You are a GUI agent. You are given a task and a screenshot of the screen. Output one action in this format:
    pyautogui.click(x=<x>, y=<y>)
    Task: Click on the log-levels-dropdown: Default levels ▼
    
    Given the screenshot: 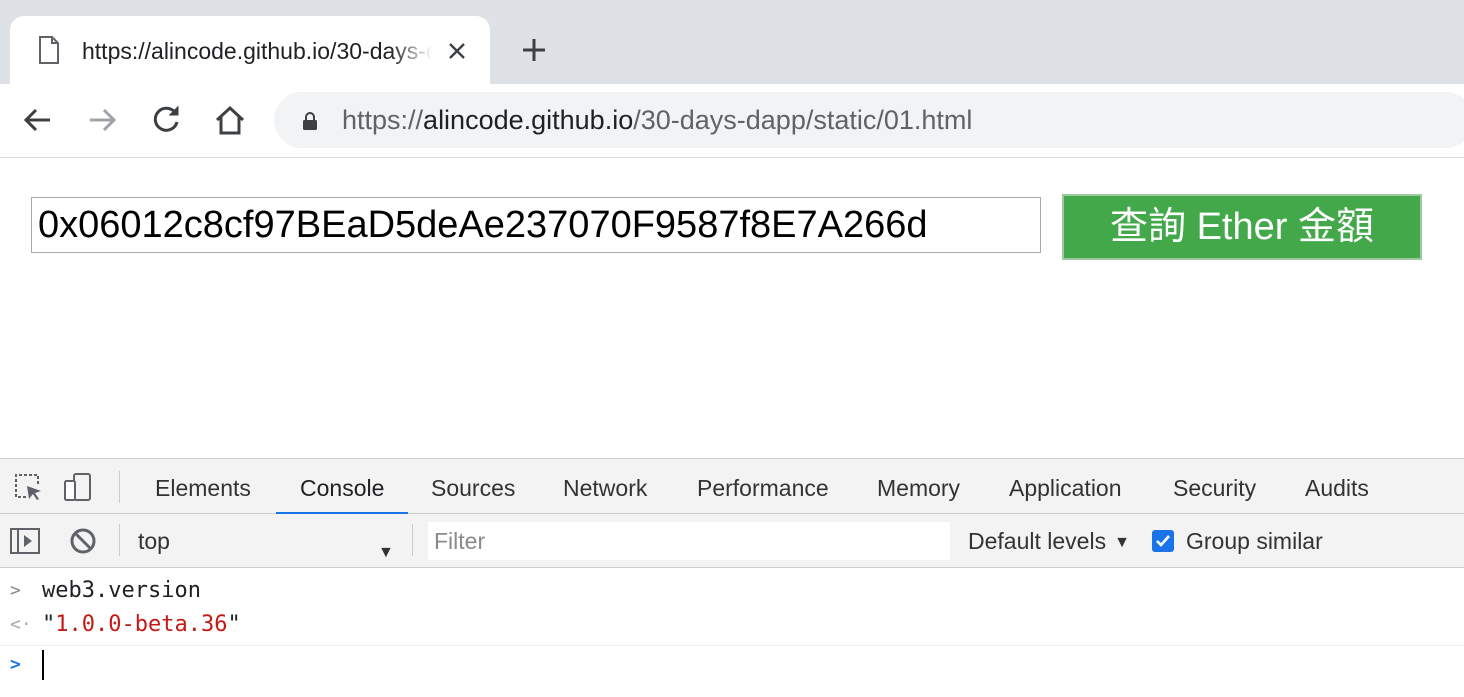 What is the action you would take?
    pyautogui.click(x=1049, y=541)
    